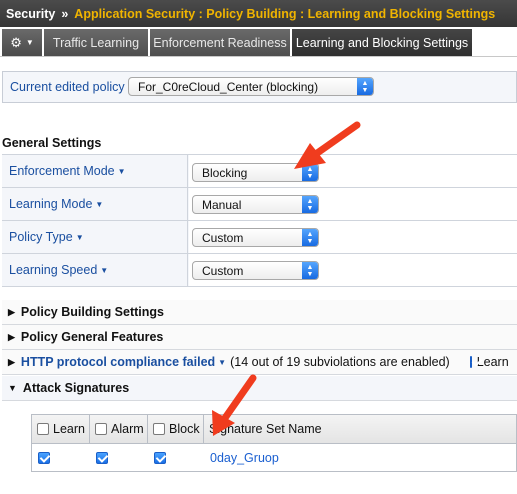  Describe the element at coordinates (255, 172) in the screenshot. I see `enforcement-mode-select: Blocking ▲ ▼` at that location.